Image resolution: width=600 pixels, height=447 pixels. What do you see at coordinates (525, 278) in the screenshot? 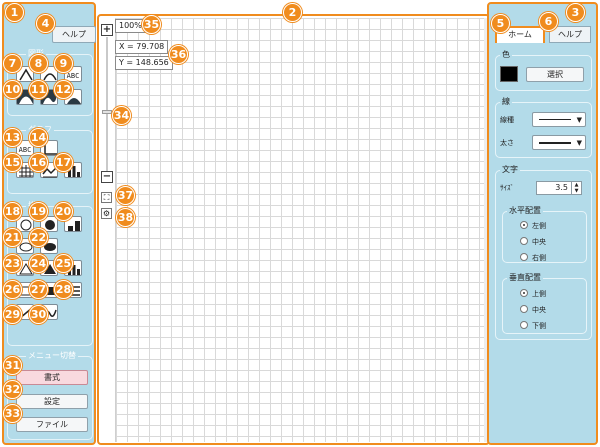
I see `vertical-align-title: 垂直配置` at bounding box center [525, 278].